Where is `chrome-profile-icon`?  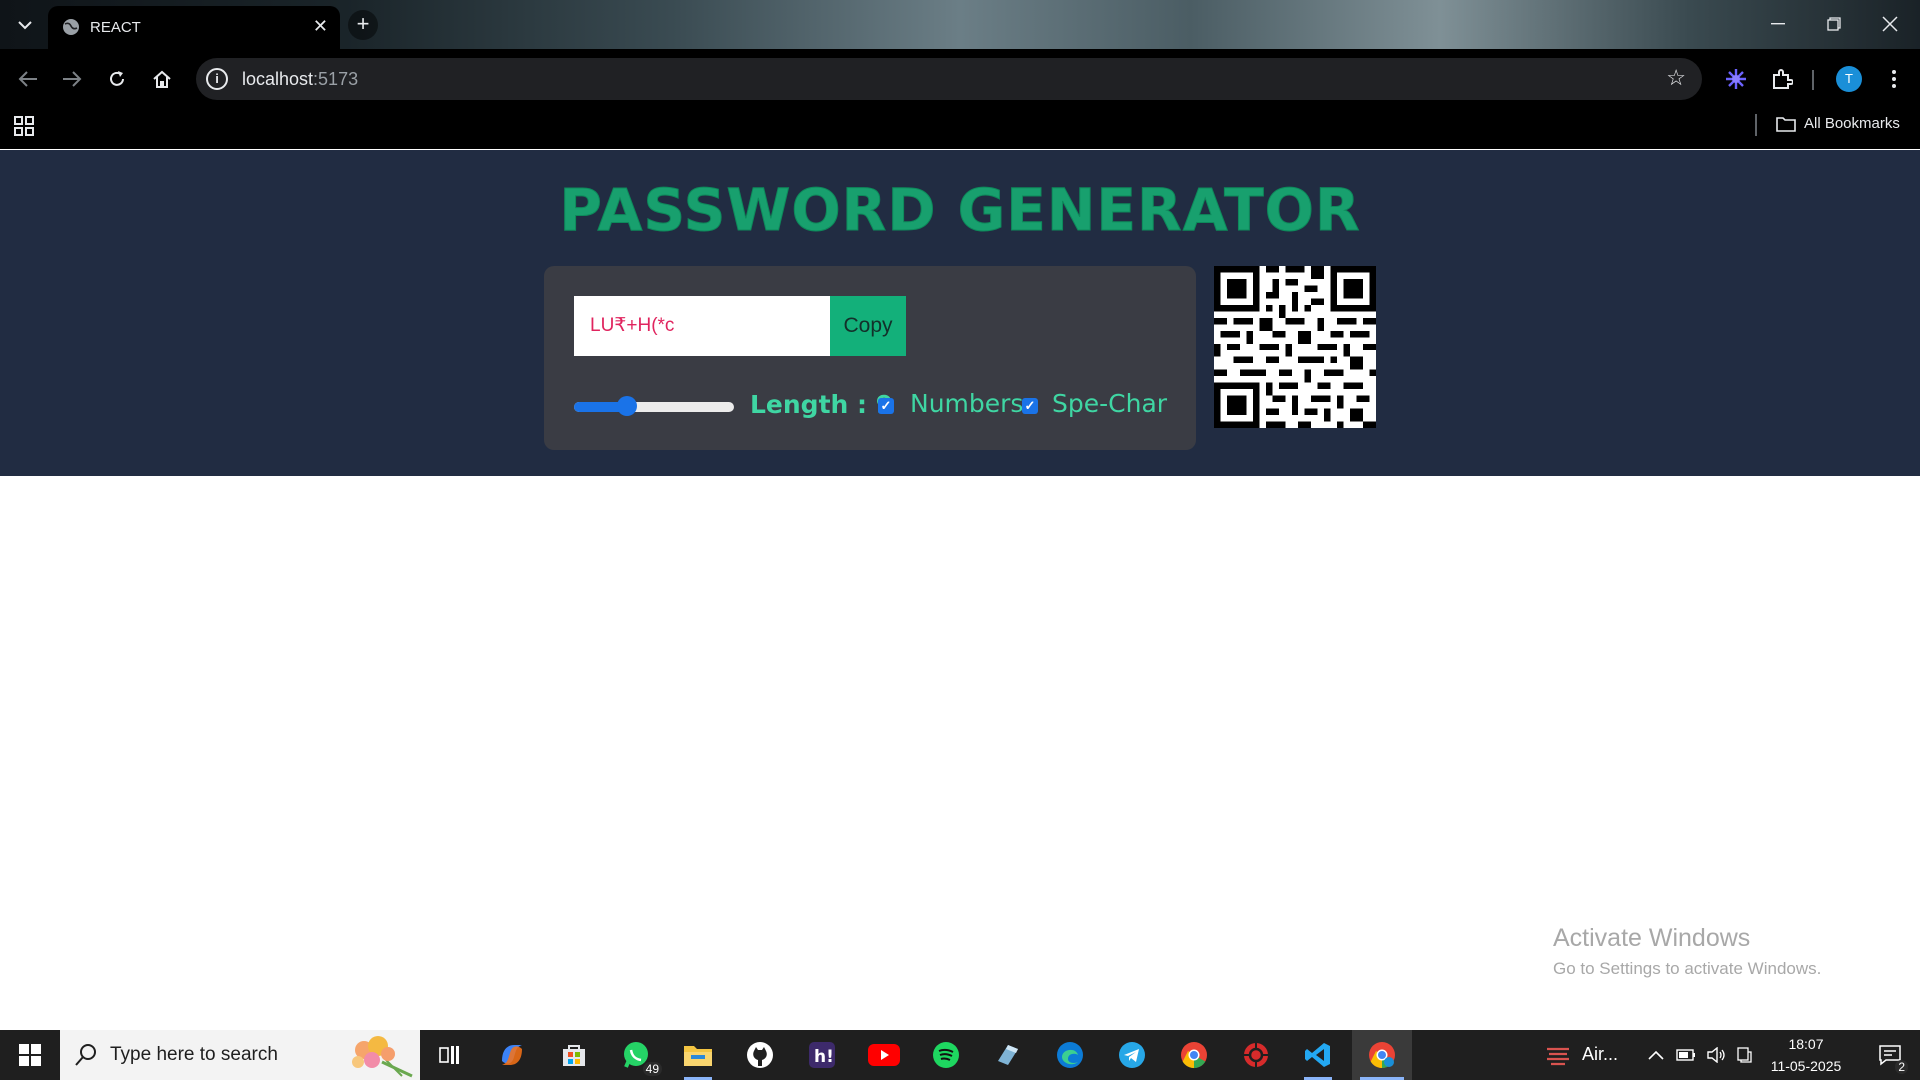
chrome-profile-icon is located at coordinates (1382, 1055).